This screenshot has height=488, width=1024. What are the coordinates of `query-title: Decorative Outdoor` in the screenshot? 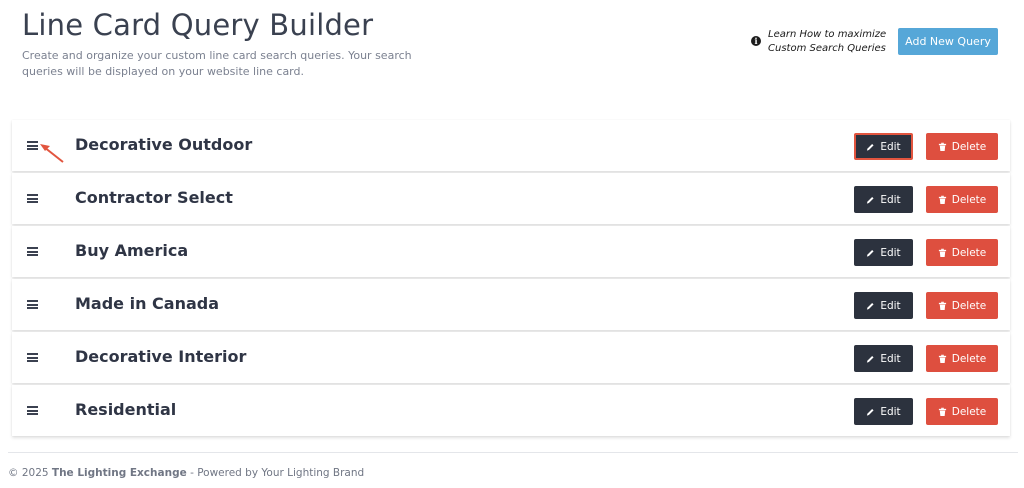 It's located at (164, 144).